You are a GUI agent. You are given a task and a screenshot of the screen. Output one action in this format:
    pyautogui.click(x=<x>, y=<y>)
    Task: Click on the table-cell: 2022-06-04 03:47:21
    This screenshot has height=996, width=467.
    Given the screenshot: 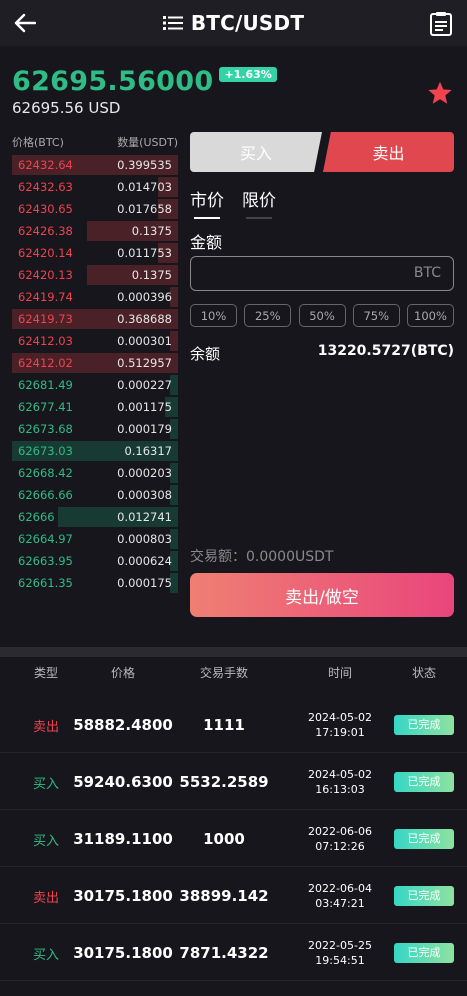 What is the action you would take?
    pyautogui.click(x=340, y=896)
    